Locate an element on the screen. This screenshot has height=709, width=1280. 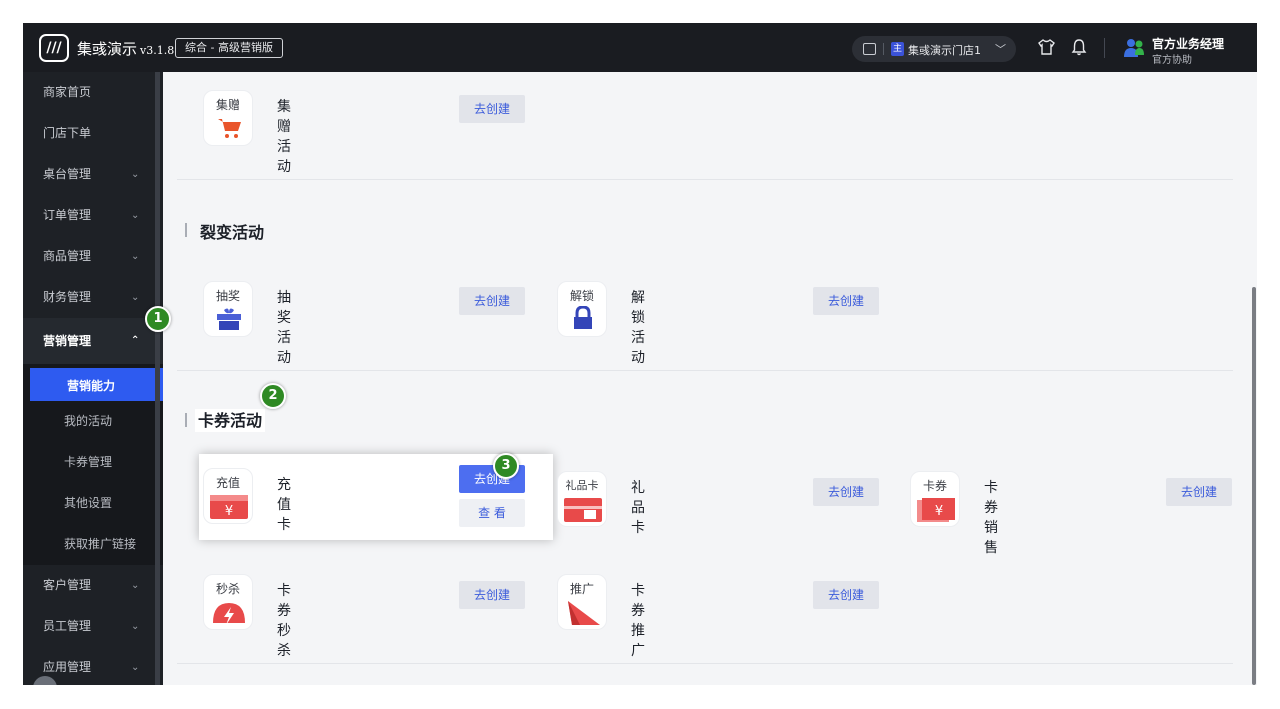
main-scrollbar is located at coordinates (1254, 486).